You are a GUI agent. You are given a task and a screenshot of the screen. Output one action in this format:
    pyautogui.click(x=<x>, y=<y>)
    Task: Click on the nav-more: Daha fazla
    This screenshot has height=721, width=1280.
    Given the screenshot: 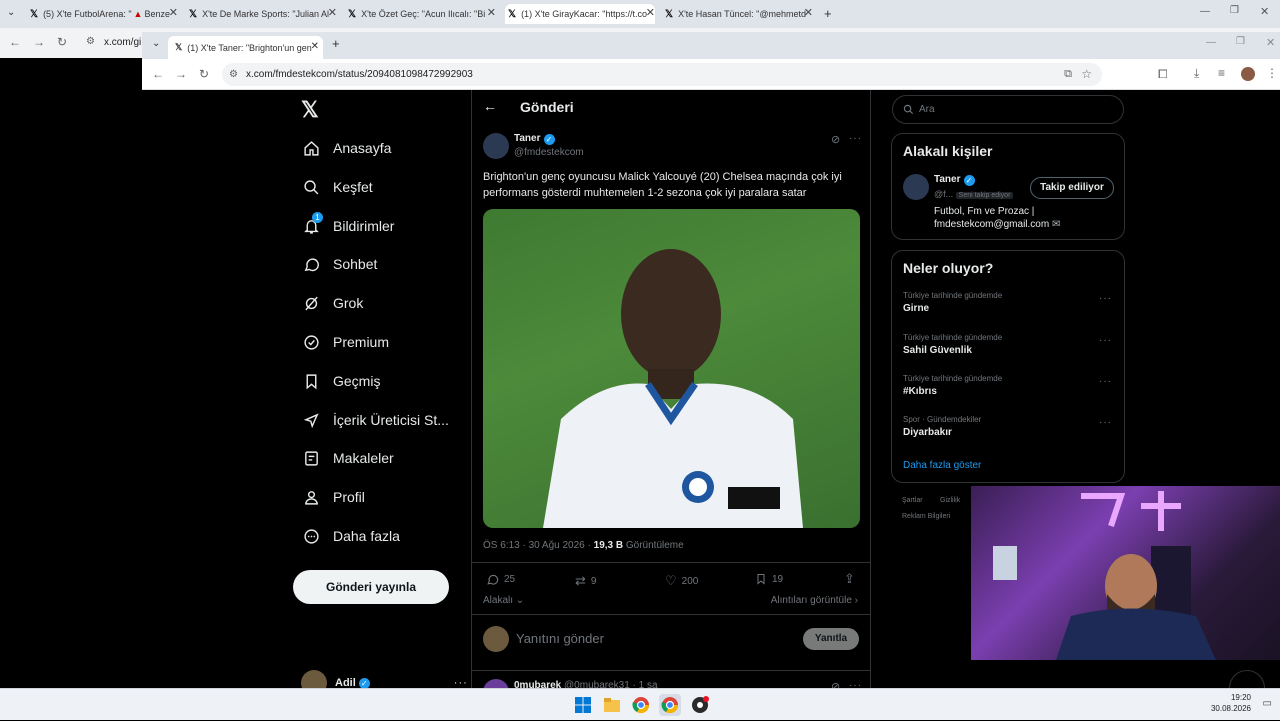 What is the action you would take?
    pyautogui.click(x=351, y=536)
    